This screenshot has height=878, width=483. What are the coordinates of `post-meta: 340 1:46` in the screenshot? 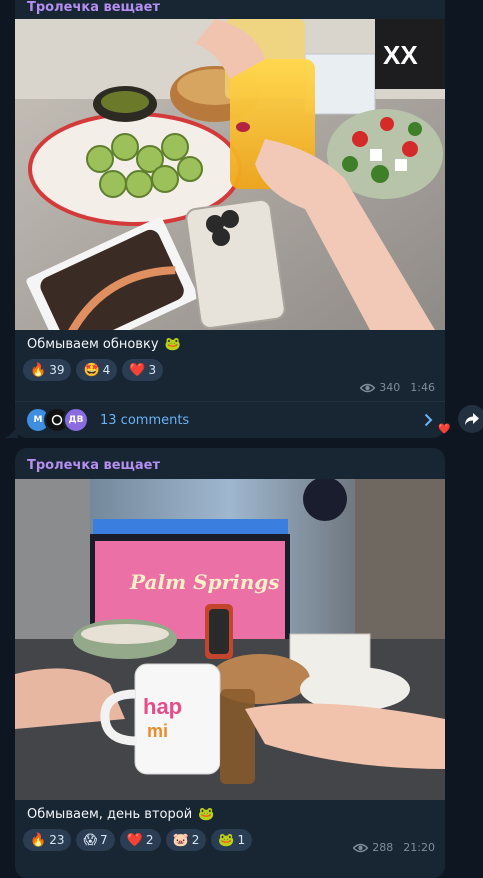 It's located at (397, 387).